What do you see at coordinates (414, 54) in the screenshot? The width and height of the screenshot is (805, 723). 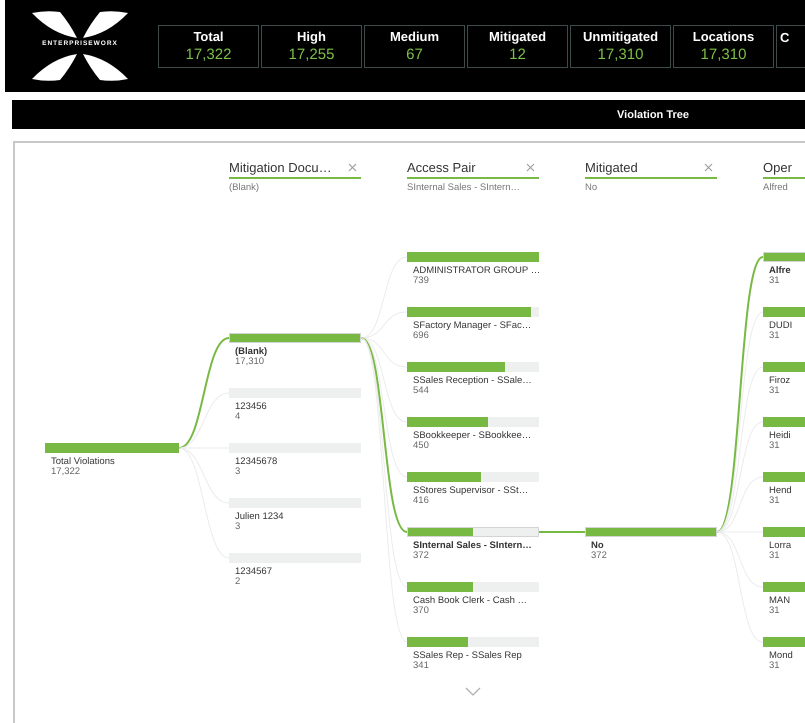 I see `kpi-value: 67` at bounding box center [414, 54].